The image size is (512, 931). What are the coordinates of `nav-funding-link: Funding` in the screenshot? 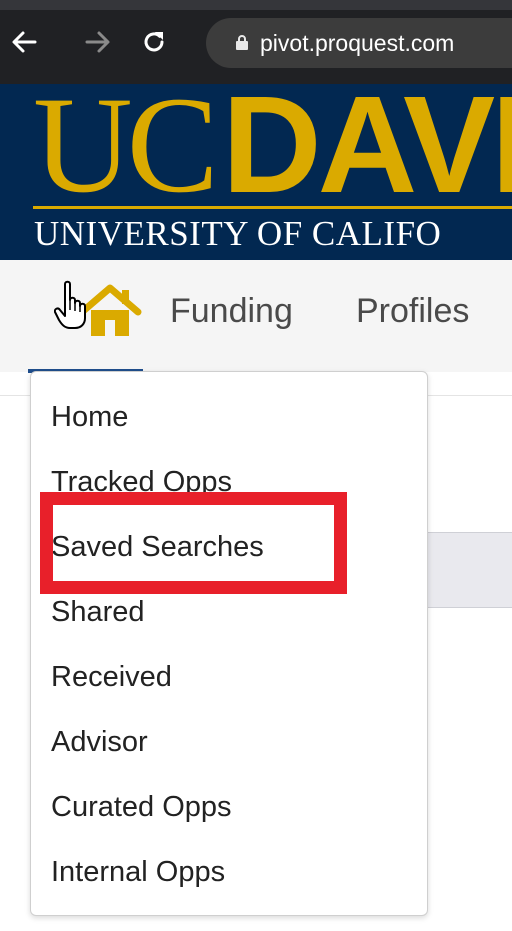 It's located at (231, 311).